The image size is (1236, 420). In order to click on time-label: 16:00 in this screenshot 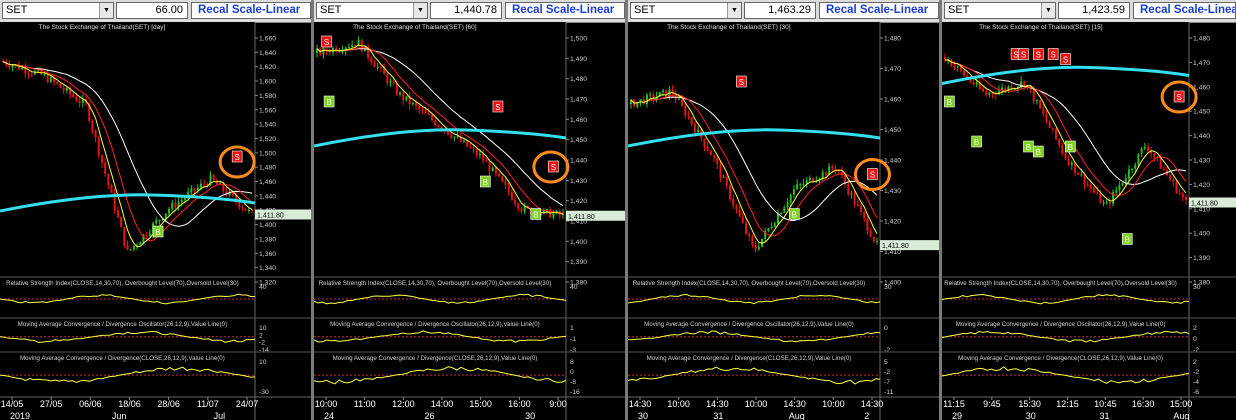, I will do `click(519, 404)`.